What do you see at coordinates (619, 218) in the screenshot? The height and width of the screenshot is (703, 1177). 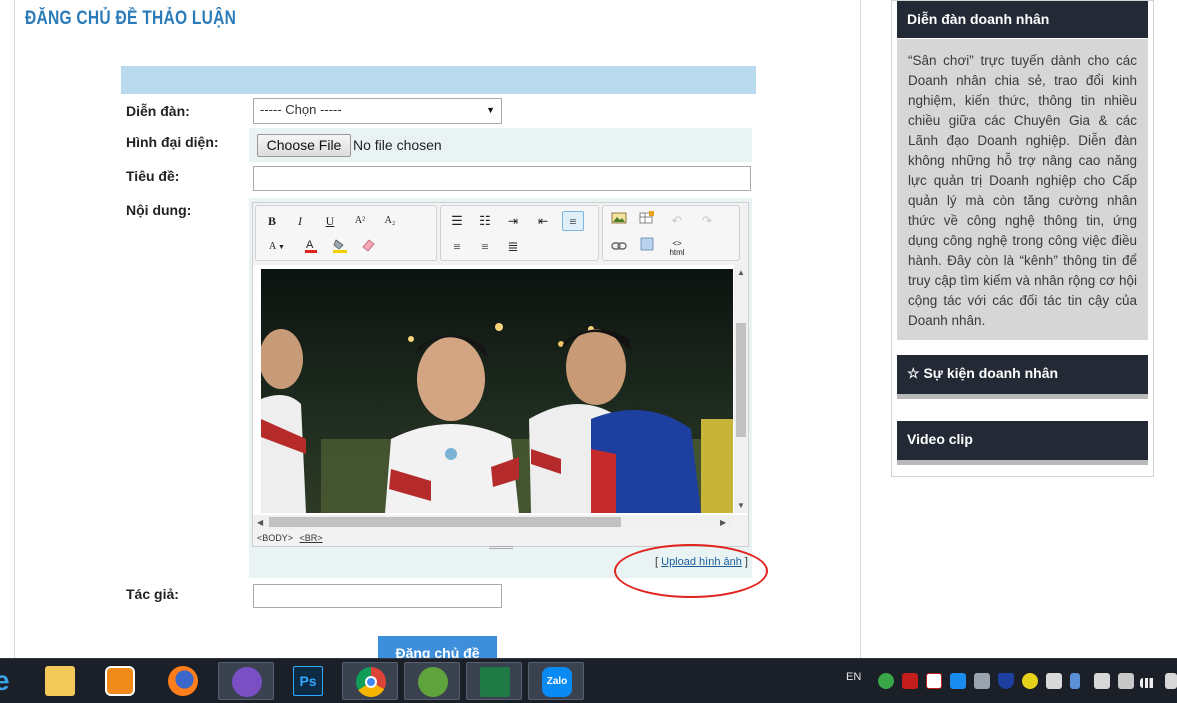 I see `image-icon` at bounding box center [619, 218].